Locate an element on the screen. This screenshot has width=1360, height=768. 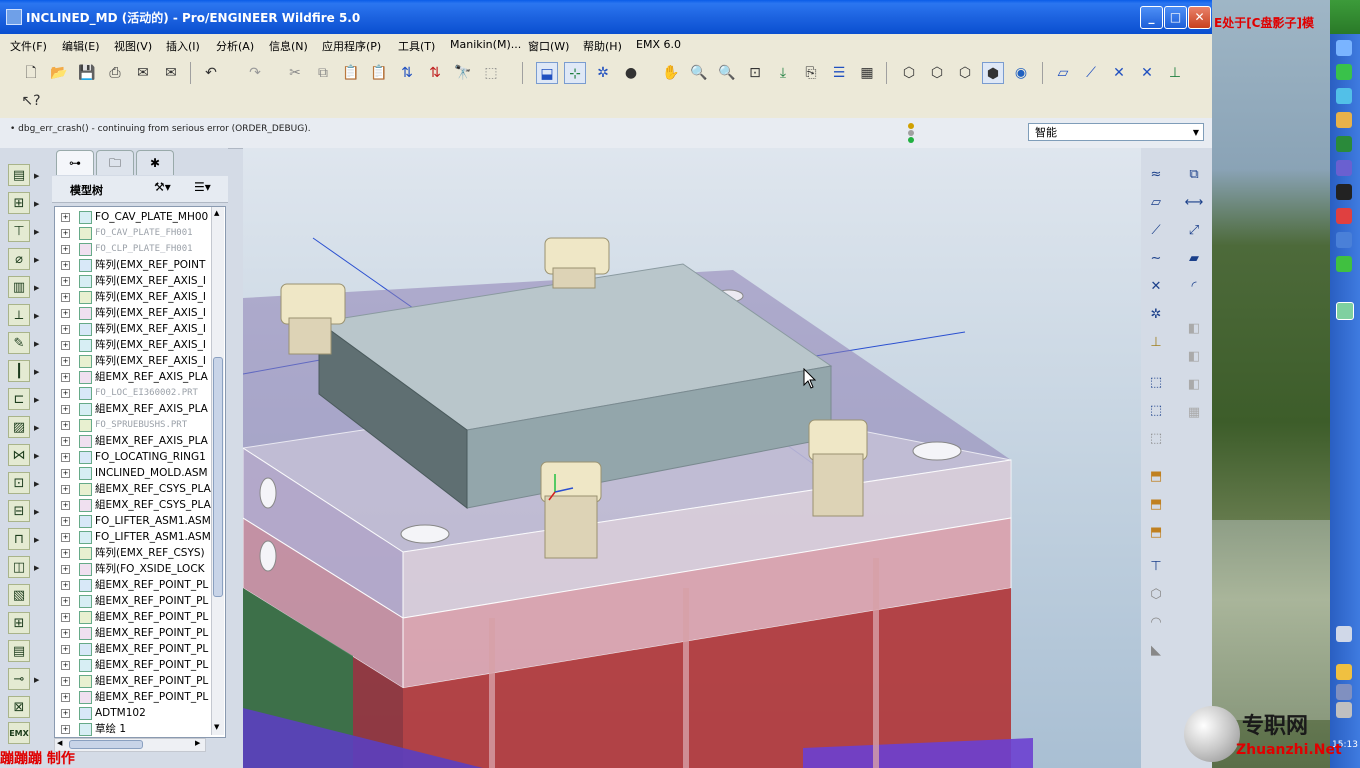
datum-curve-icon: ∼ is located at coordinates (1156, 259).